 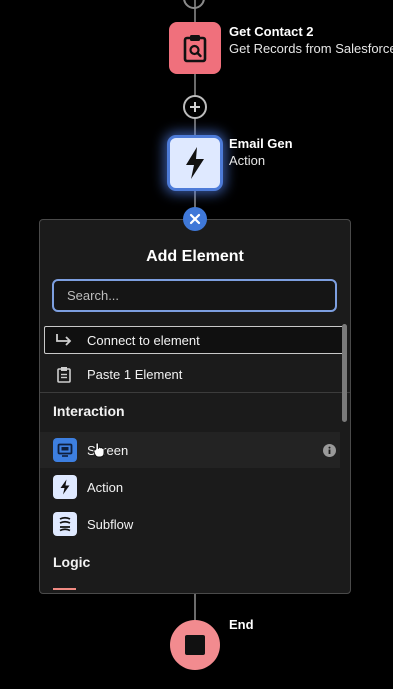 I want to click on panel-title: Add Element, so click(x=195, y=256).